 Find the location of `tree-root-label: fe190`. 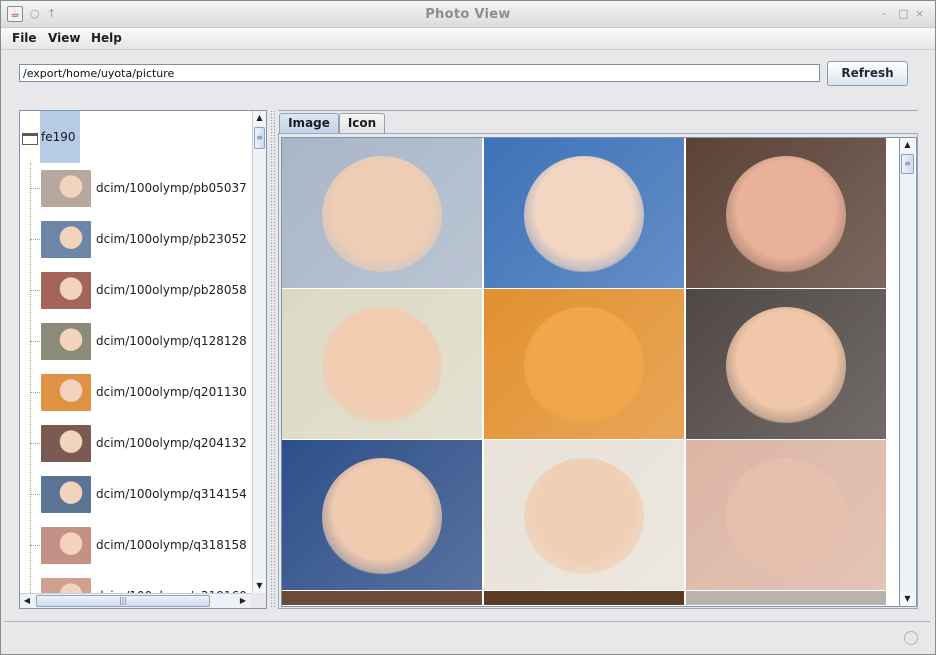

tree-root-label: fe190 is located at coordinates (60, 137).